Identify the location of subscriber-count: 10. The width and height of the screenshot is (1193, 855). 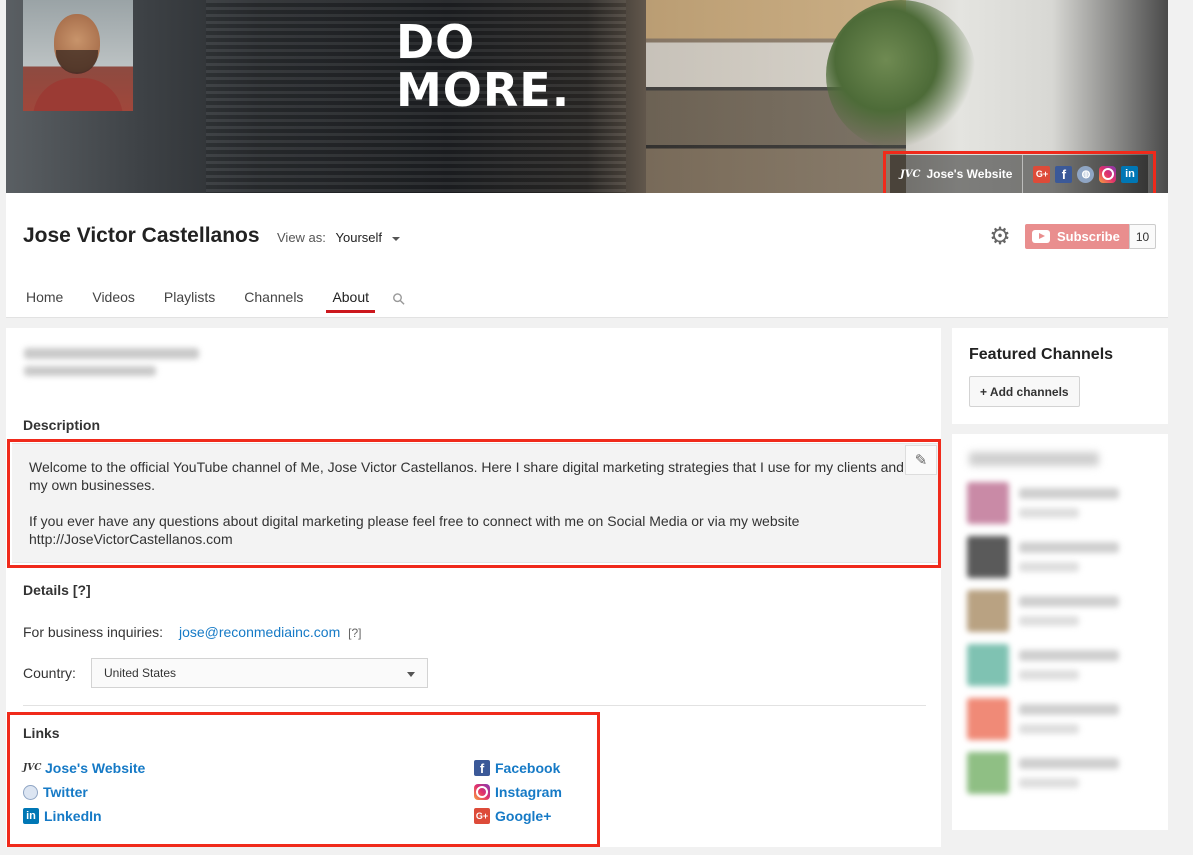
(1142, 236).